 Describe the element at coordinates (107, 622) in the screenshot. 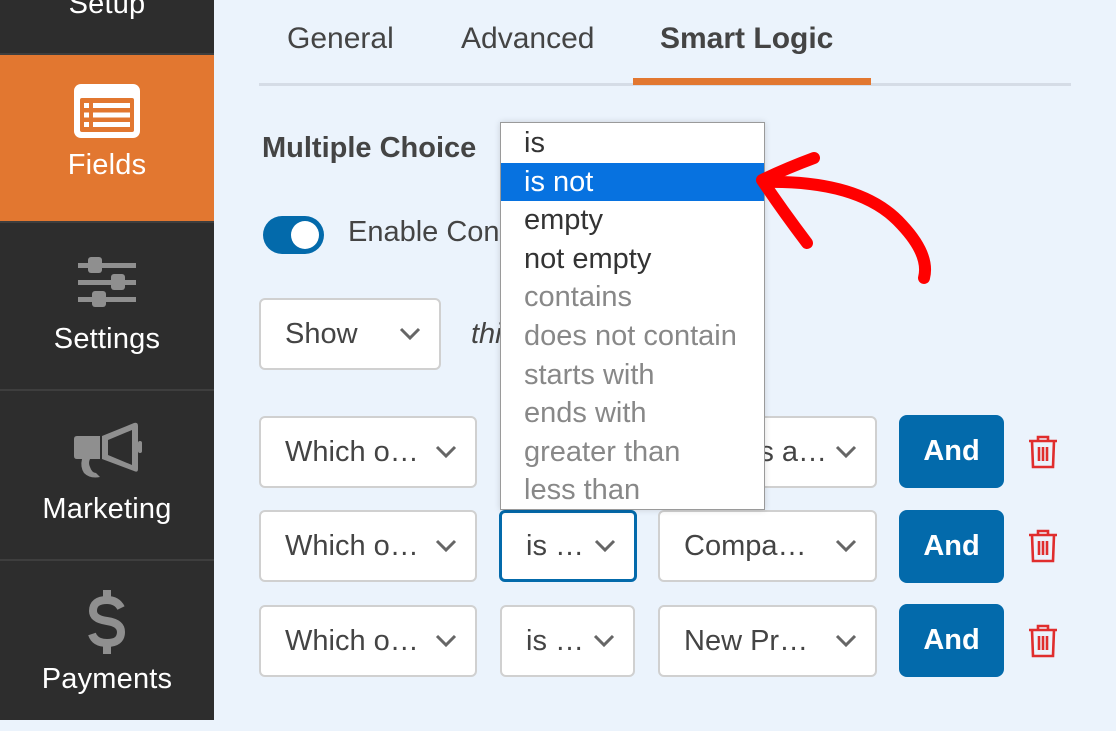

I see `dollar-icon` at that location.